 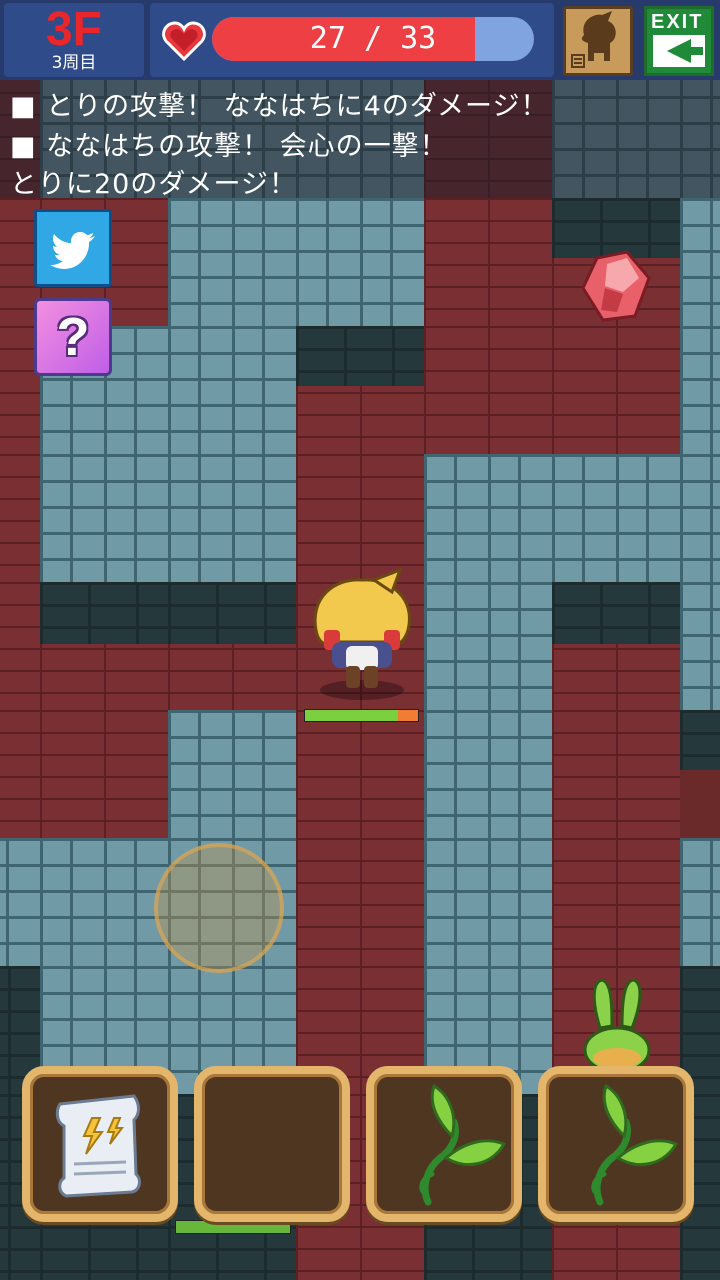 I want to click on twitter-bird-icon, so click(x=72, y=250).